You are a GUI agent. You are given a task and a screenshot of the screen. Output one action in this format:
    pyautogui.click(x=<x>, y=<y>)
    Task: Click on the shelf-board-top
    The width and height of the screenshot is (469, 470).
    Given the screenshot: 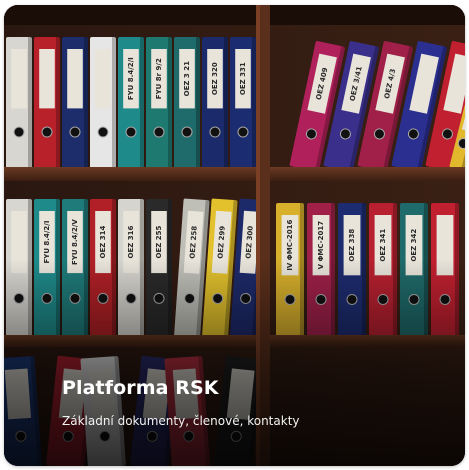 What is the action you would take?
    pyautogui.click(x=234, y=174)
    